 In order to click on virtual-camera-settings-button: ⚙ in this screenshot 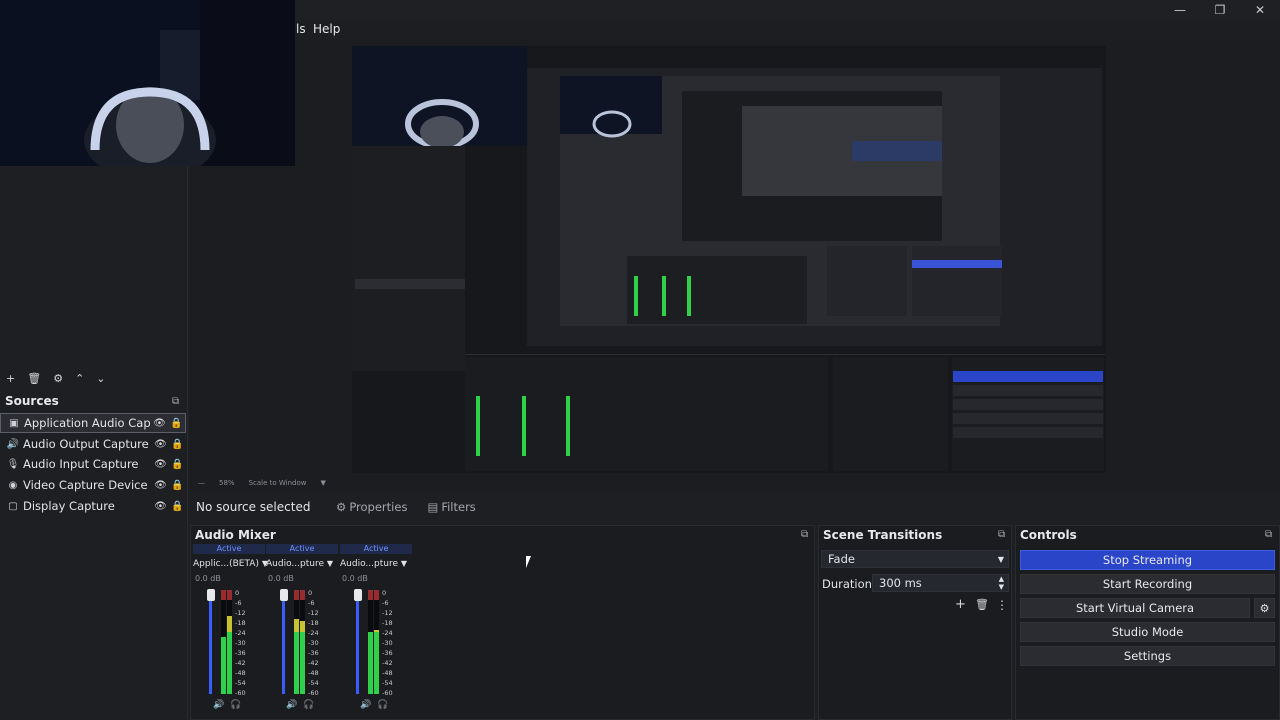, I will do `click(1264, 608)`.